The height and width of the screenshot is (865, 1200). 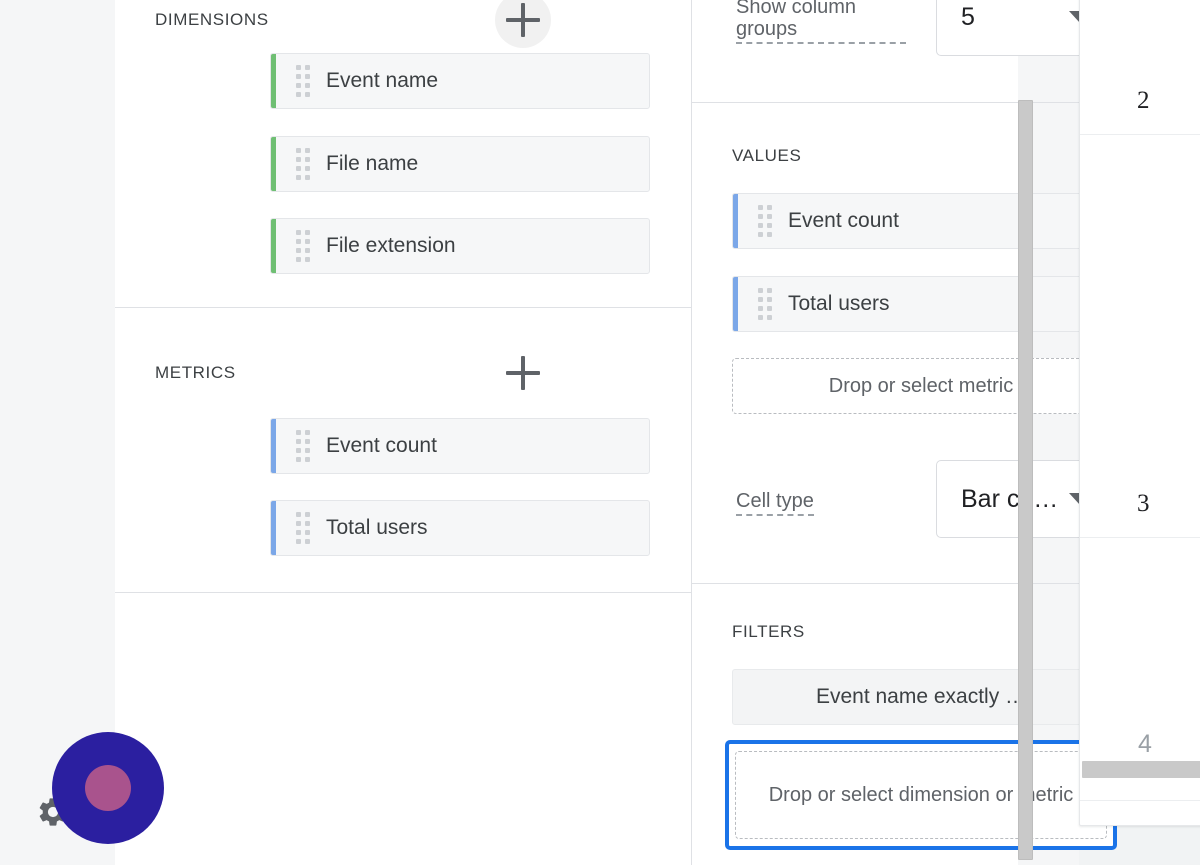 I want to click on dimensions-section-header: DIMENSIONS, so click(x=353, y=24).